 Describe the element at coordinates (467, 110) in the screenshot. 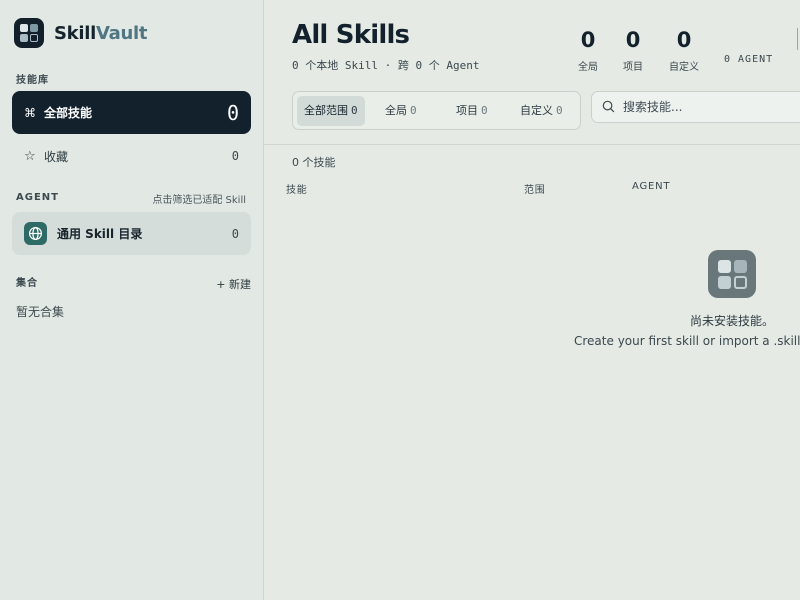

I see `tab-label: 项目` at that location.